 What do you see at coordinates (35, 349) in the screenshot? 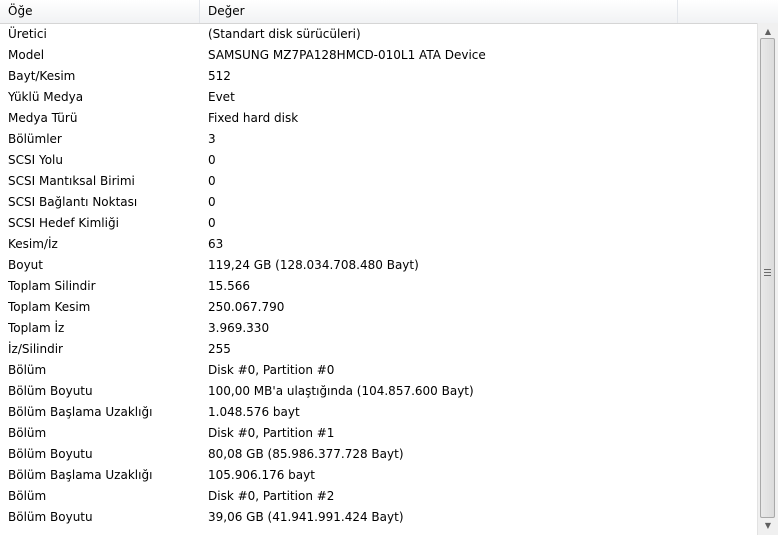
I see `row-item-label: İz/Silindir` at bounding box center [35, 349].